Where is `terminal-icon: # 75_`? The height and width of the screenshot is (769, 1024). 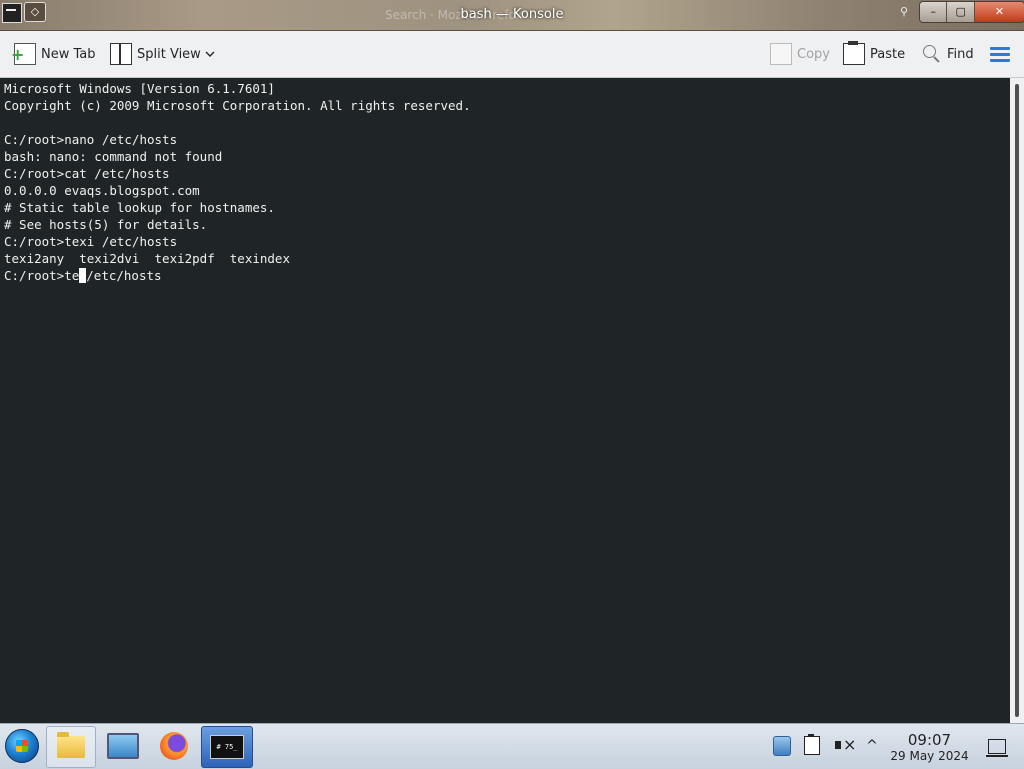
terminal-icon: # 75_ is located at coordinates (227, 747).